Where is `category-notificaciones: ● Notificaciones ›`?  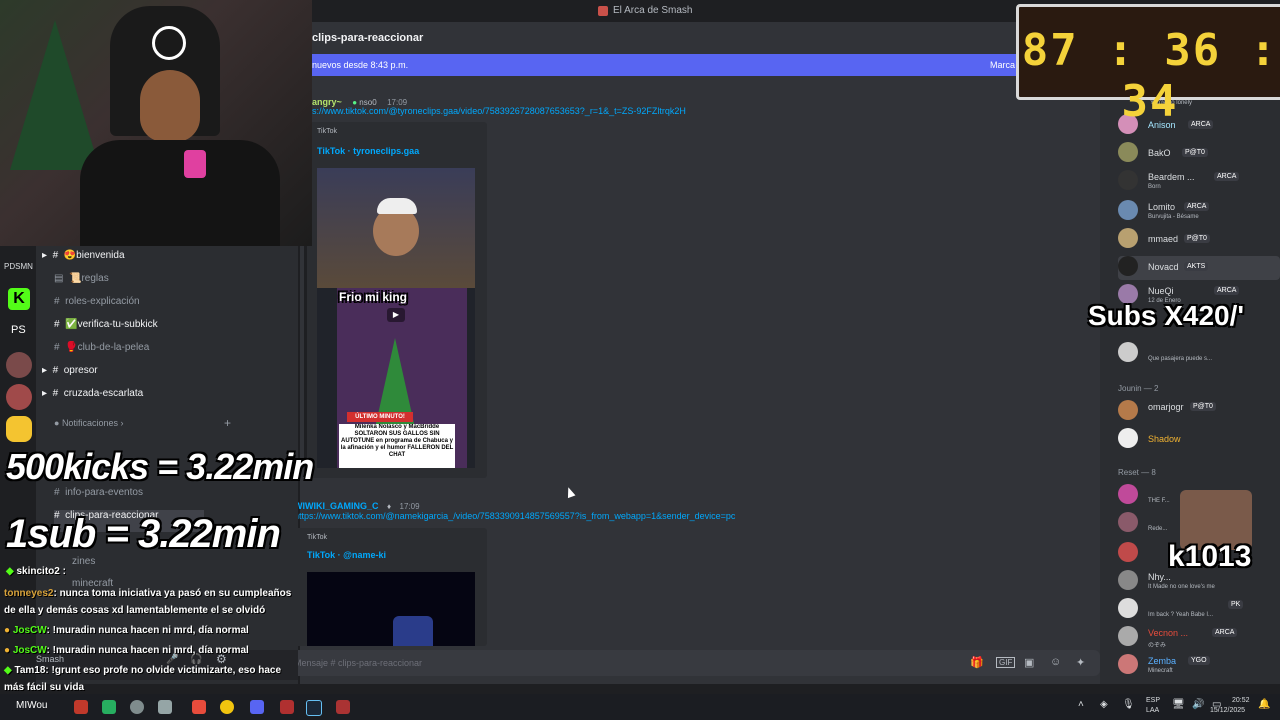
category-notificaciones: ● Notificaciones › is located at coordinates (88, 423).